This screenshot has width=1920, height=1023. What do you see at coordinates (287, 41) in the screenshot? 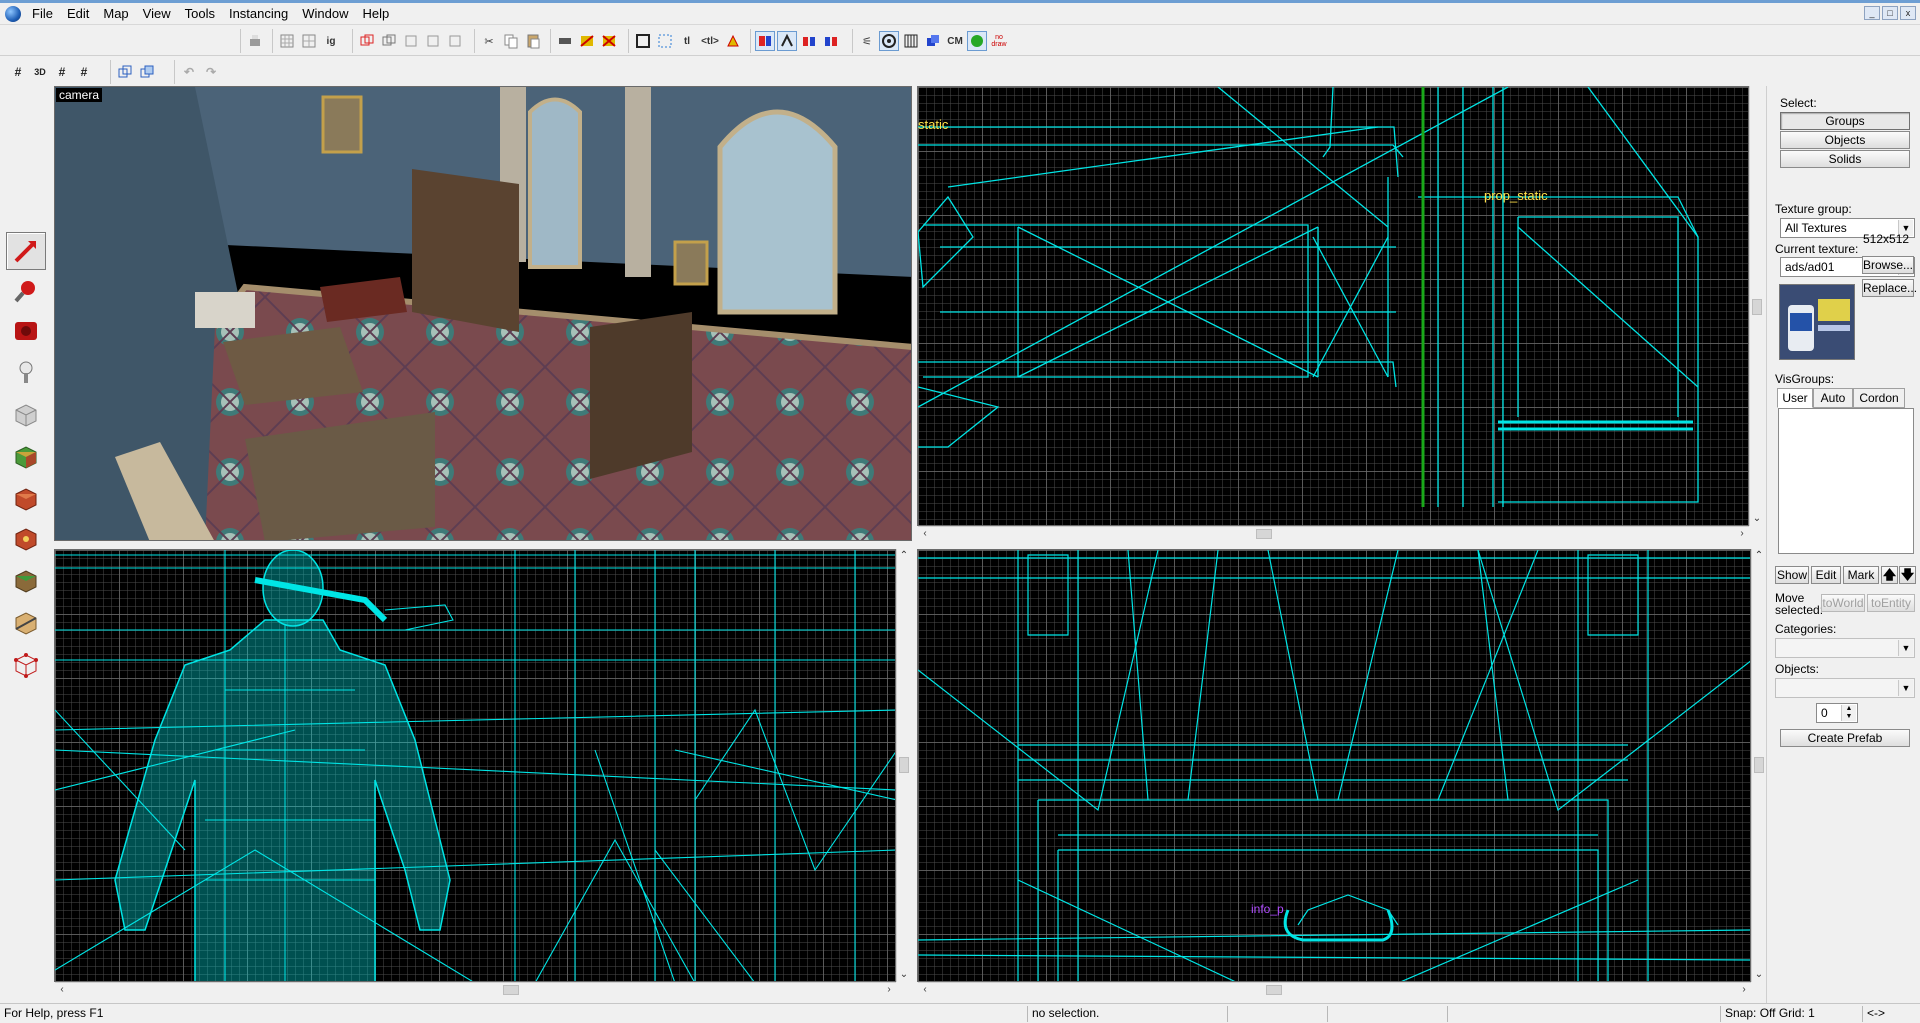
I see `grid-icon` at bounding box center [287, 41].